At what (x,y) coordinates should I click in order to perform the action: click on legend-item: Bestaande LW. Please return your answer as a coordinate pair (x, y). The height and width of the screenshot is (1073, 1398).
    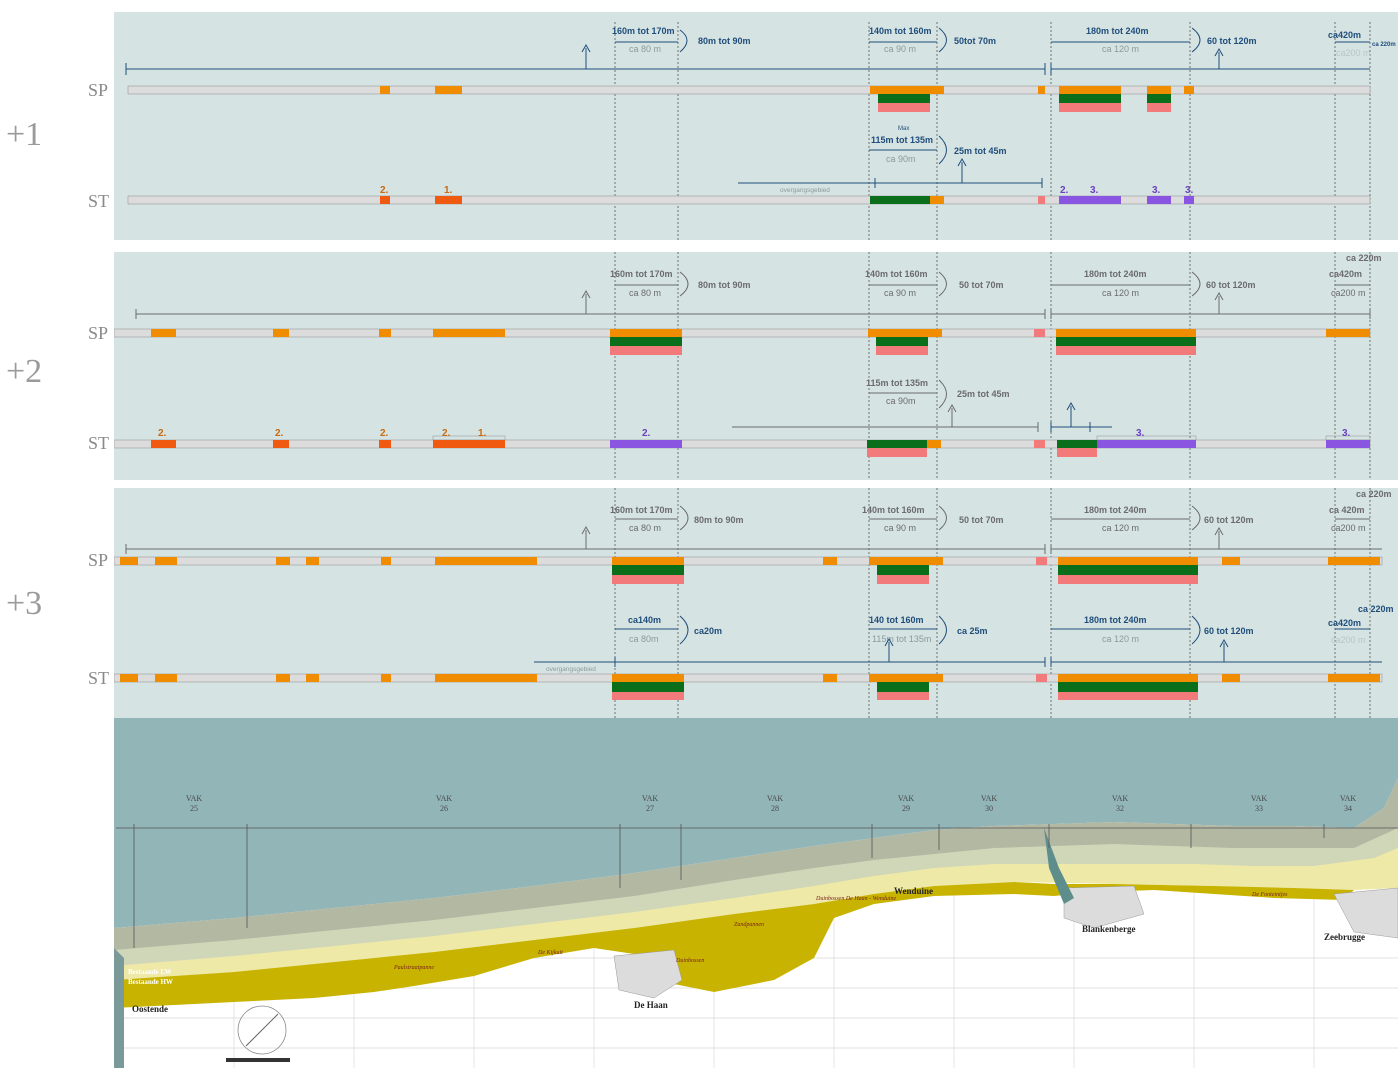
    Looking at the image, I should click on (150, 972).